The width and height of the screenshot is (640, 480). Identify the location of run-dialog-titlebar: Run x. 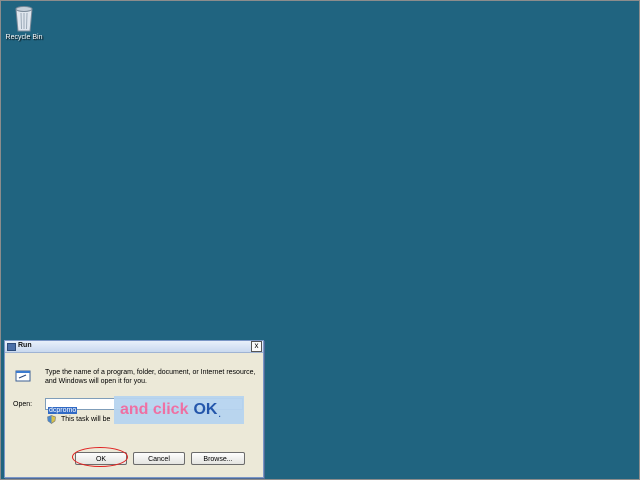
(134, 347).